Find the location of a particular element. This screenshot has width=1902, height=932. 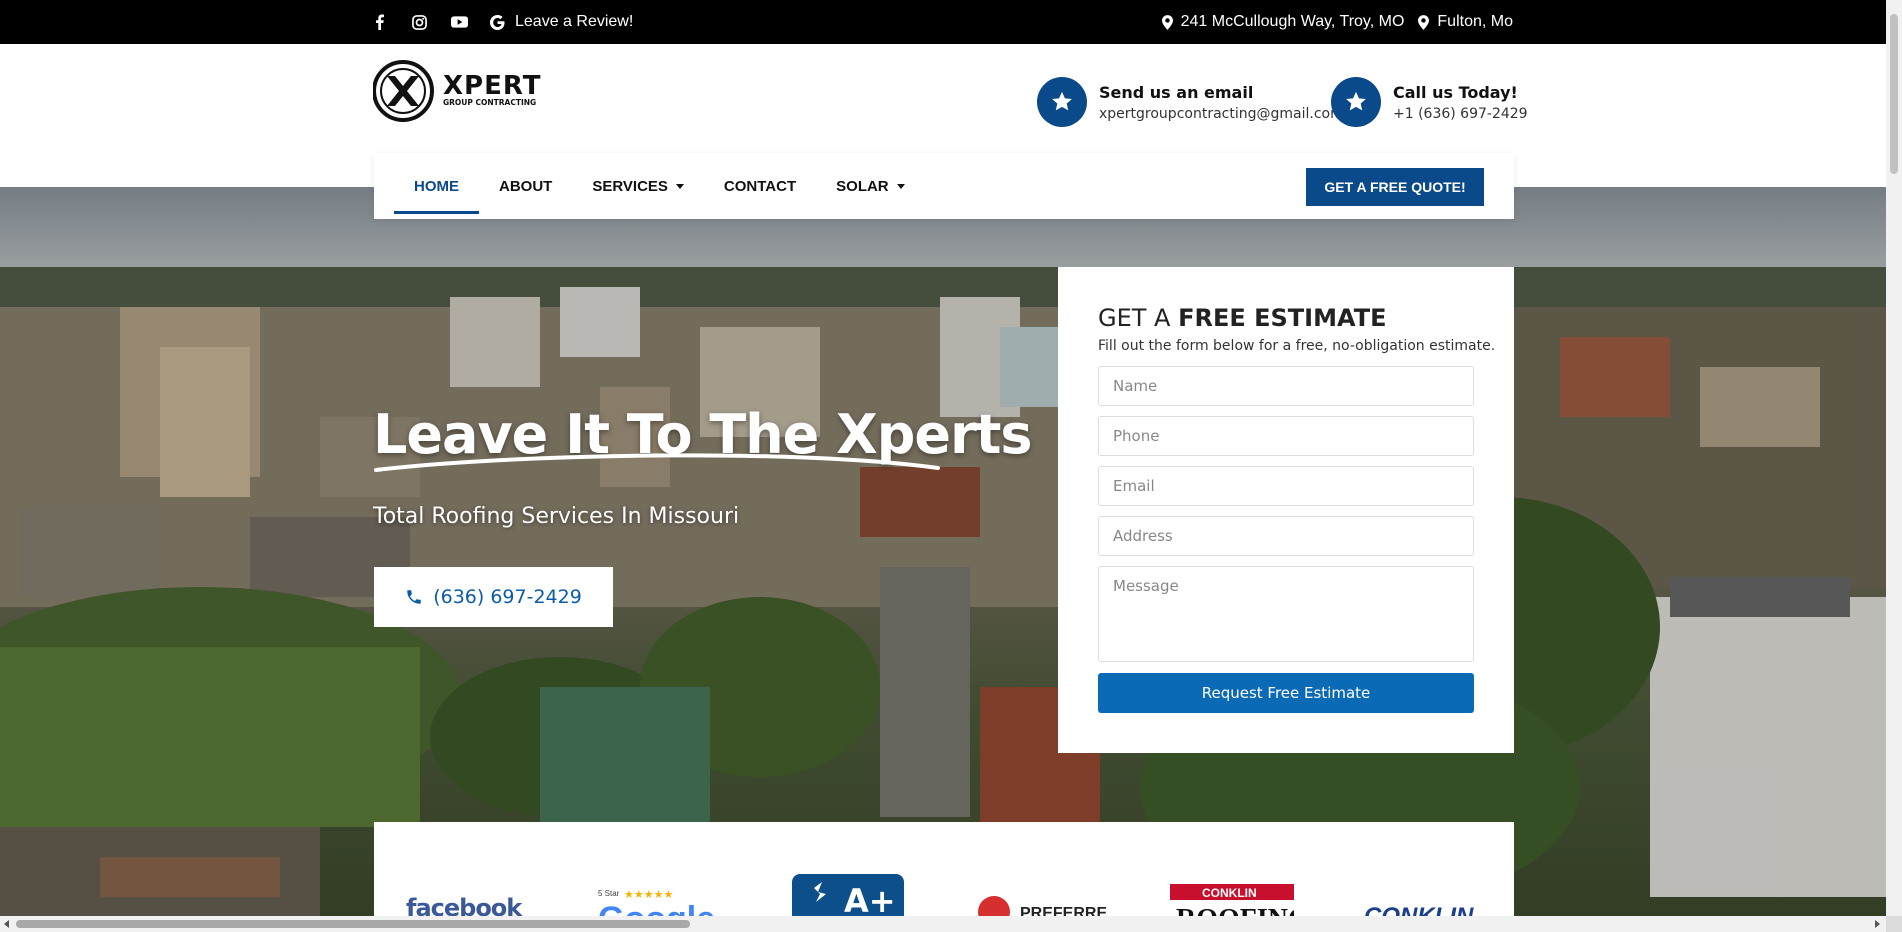

scrollbar-corner is located at coordinates (1894, 924).